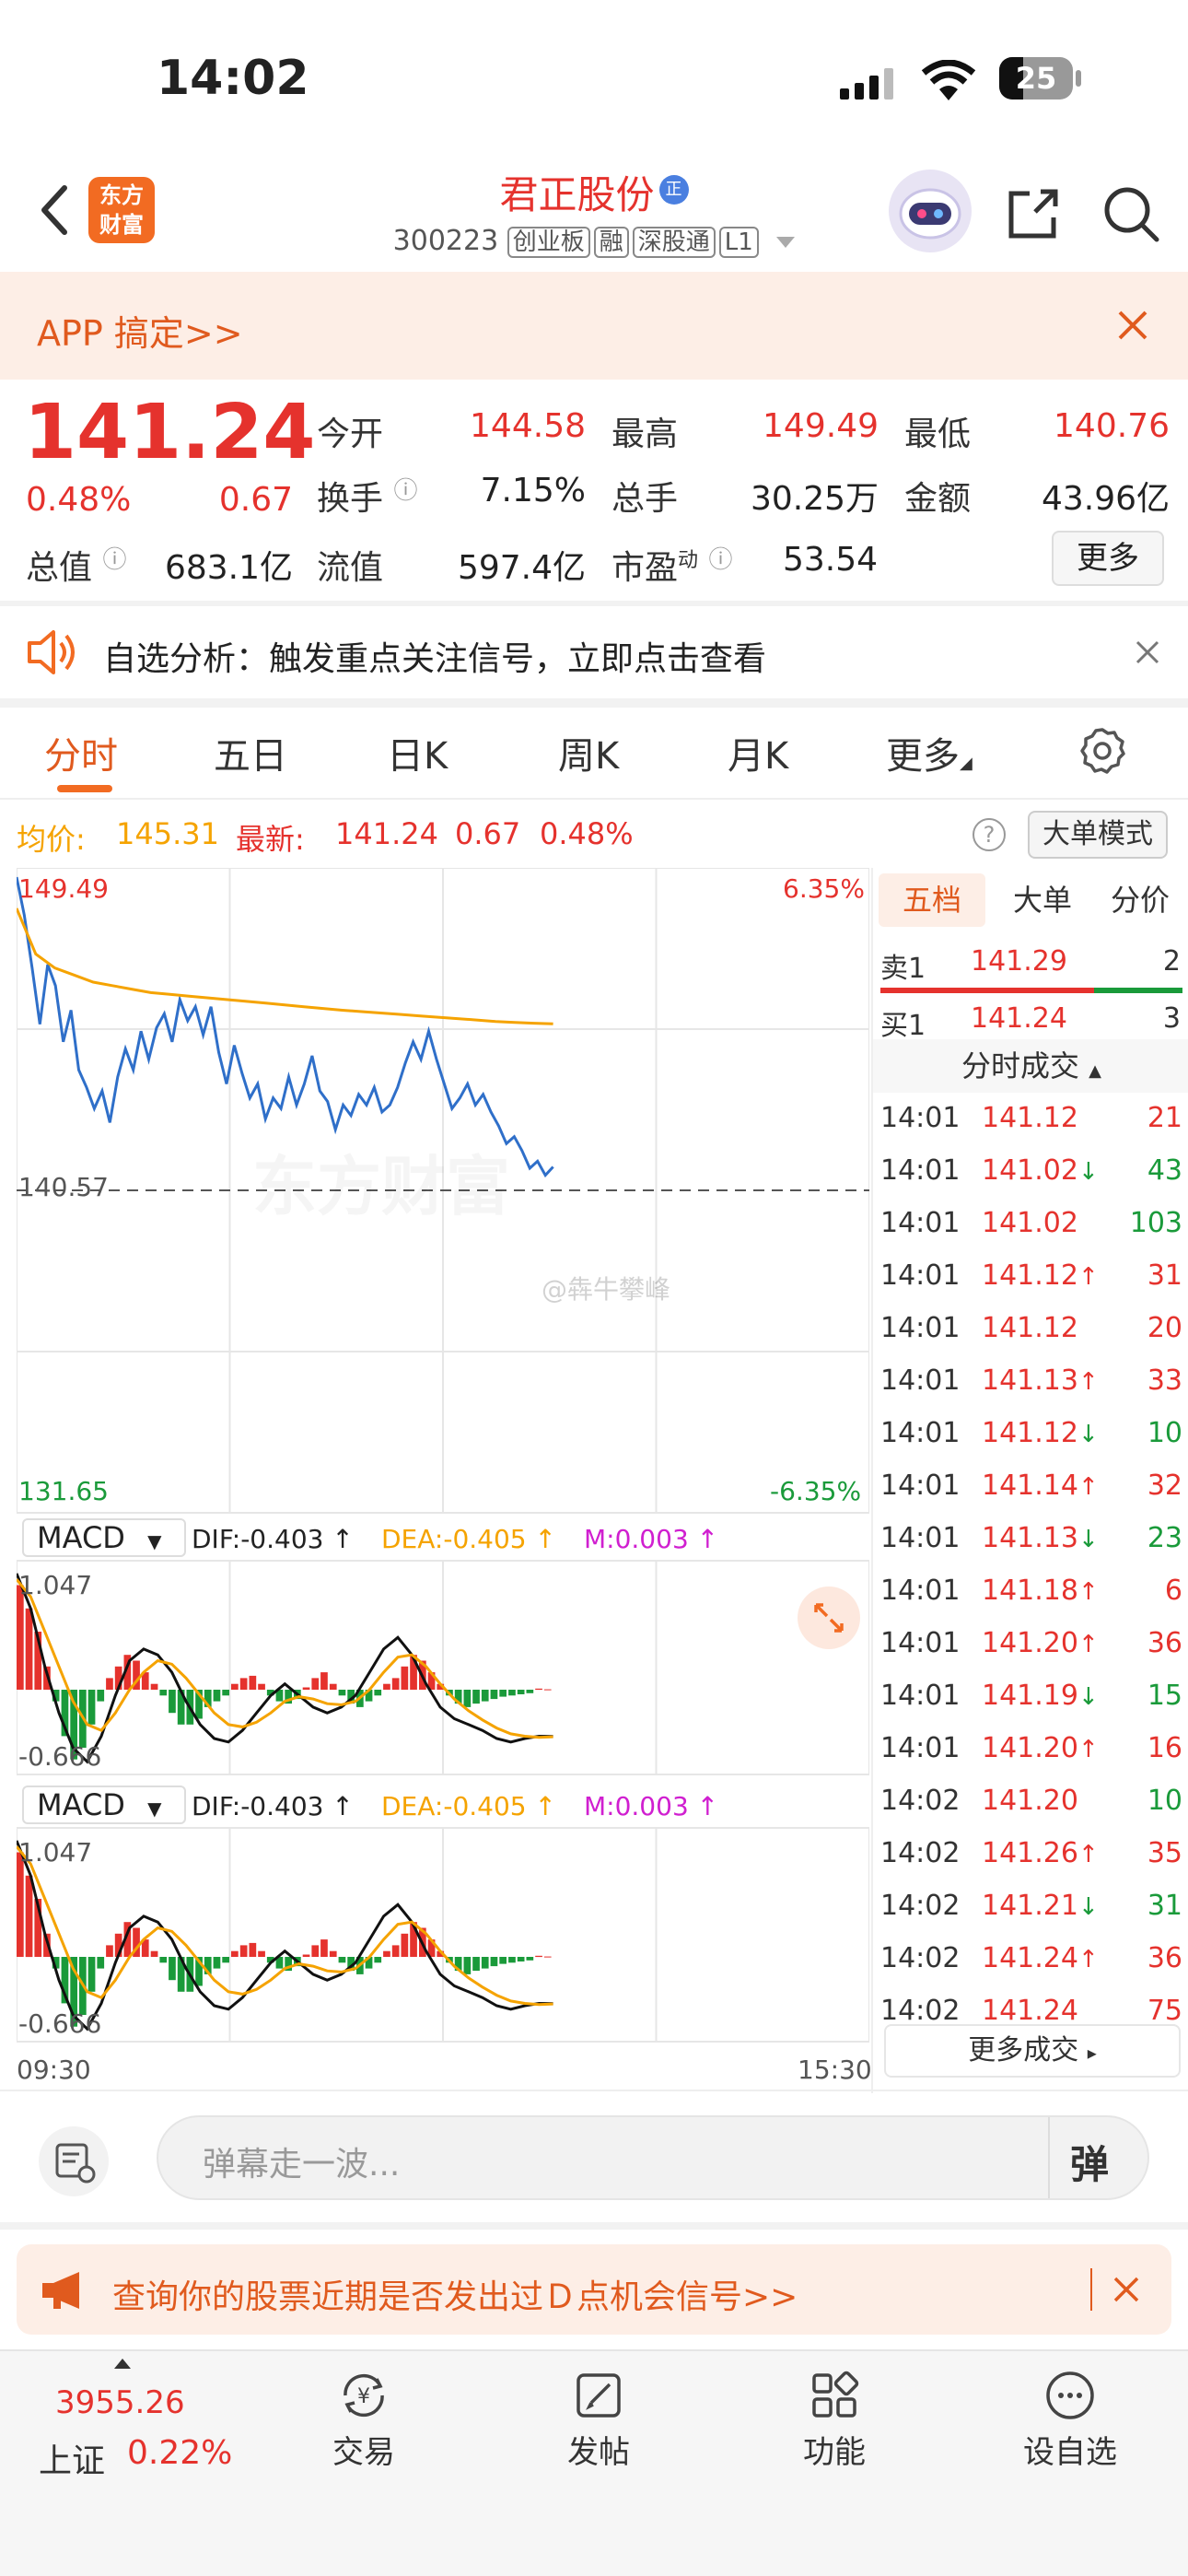  Describe the element at coordinates (1164, 1275) in the screenshot. I see `trade-volume: 31` at that location.